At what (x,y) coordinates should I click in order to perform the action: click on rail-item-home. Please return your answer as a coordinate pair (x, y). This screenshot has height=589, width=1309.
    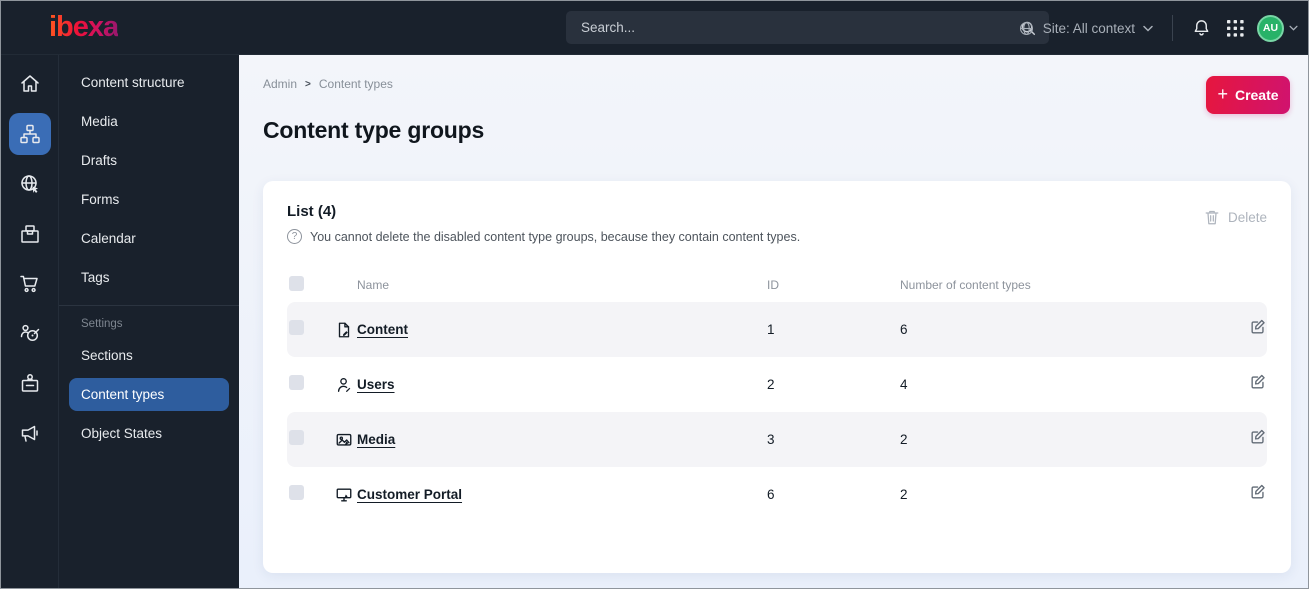
    Looking at the image, I should click on (30, 84).